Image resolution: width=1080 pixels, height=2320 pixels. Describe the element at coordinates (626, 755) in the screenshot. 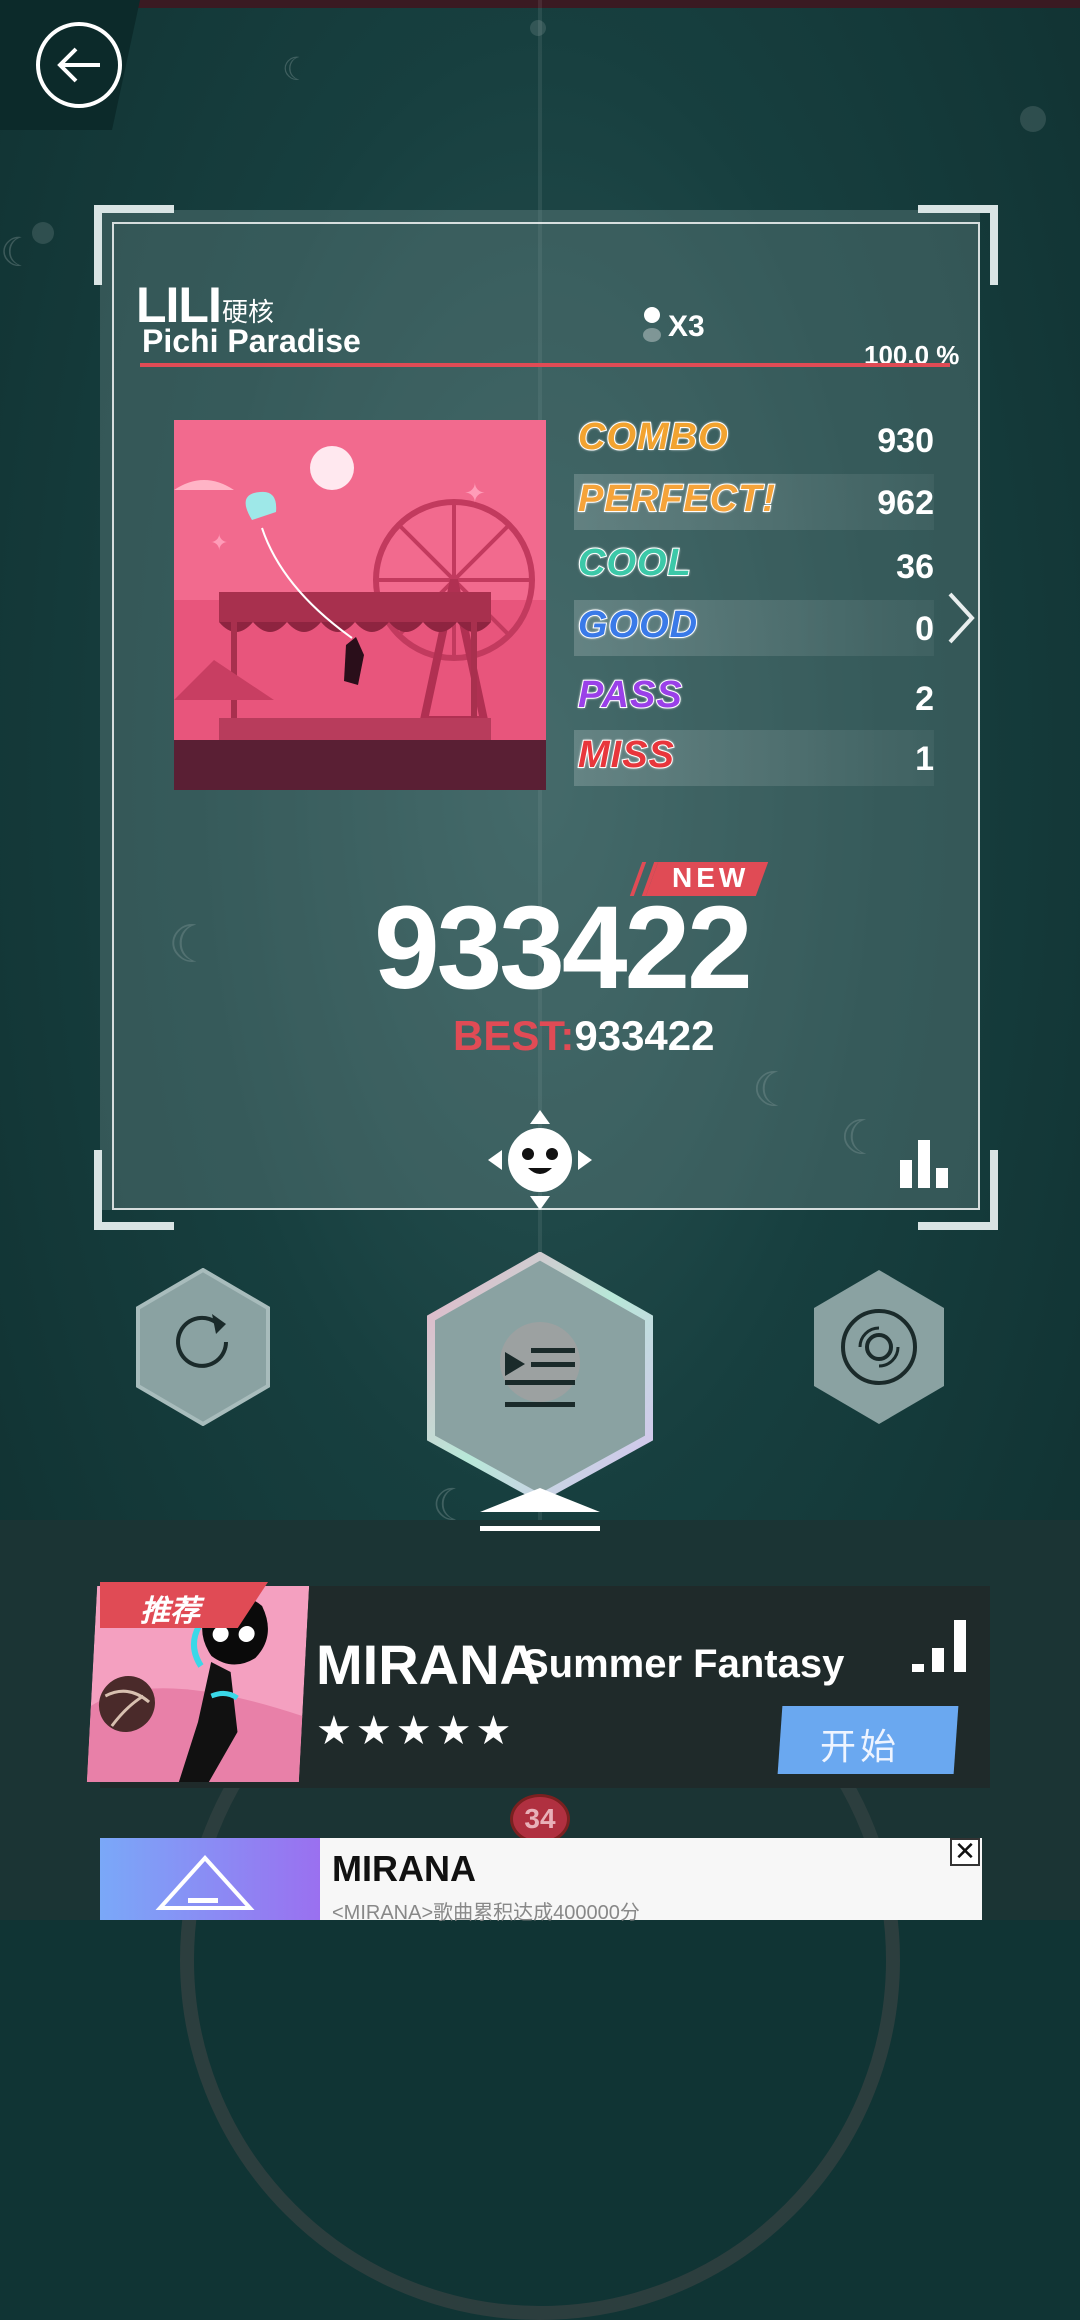

I see `stat-label: MISS` at that location.